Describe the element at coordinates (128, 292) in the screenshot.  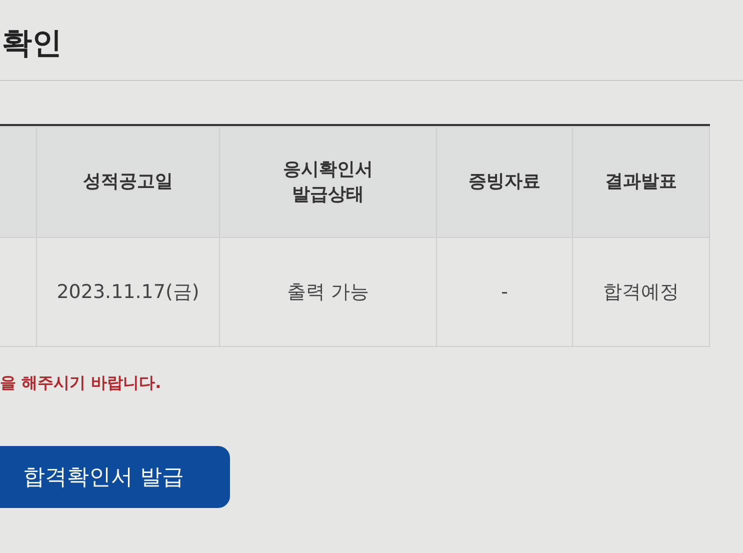
I see `table-cell: 2023.11.17(금)` at that location.